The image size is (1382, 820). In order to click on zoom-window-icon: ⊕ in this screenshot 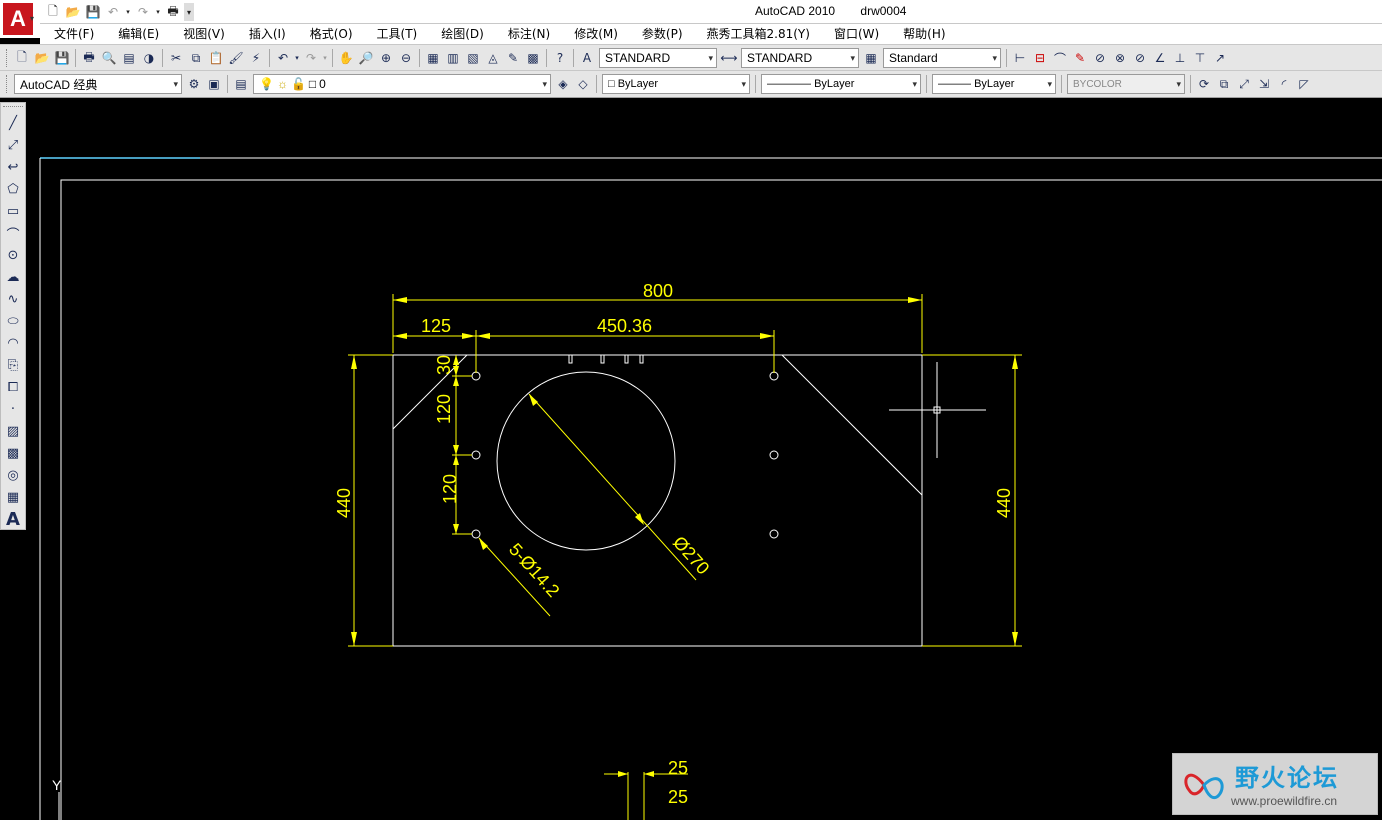, I will do `click(386, 58)`.